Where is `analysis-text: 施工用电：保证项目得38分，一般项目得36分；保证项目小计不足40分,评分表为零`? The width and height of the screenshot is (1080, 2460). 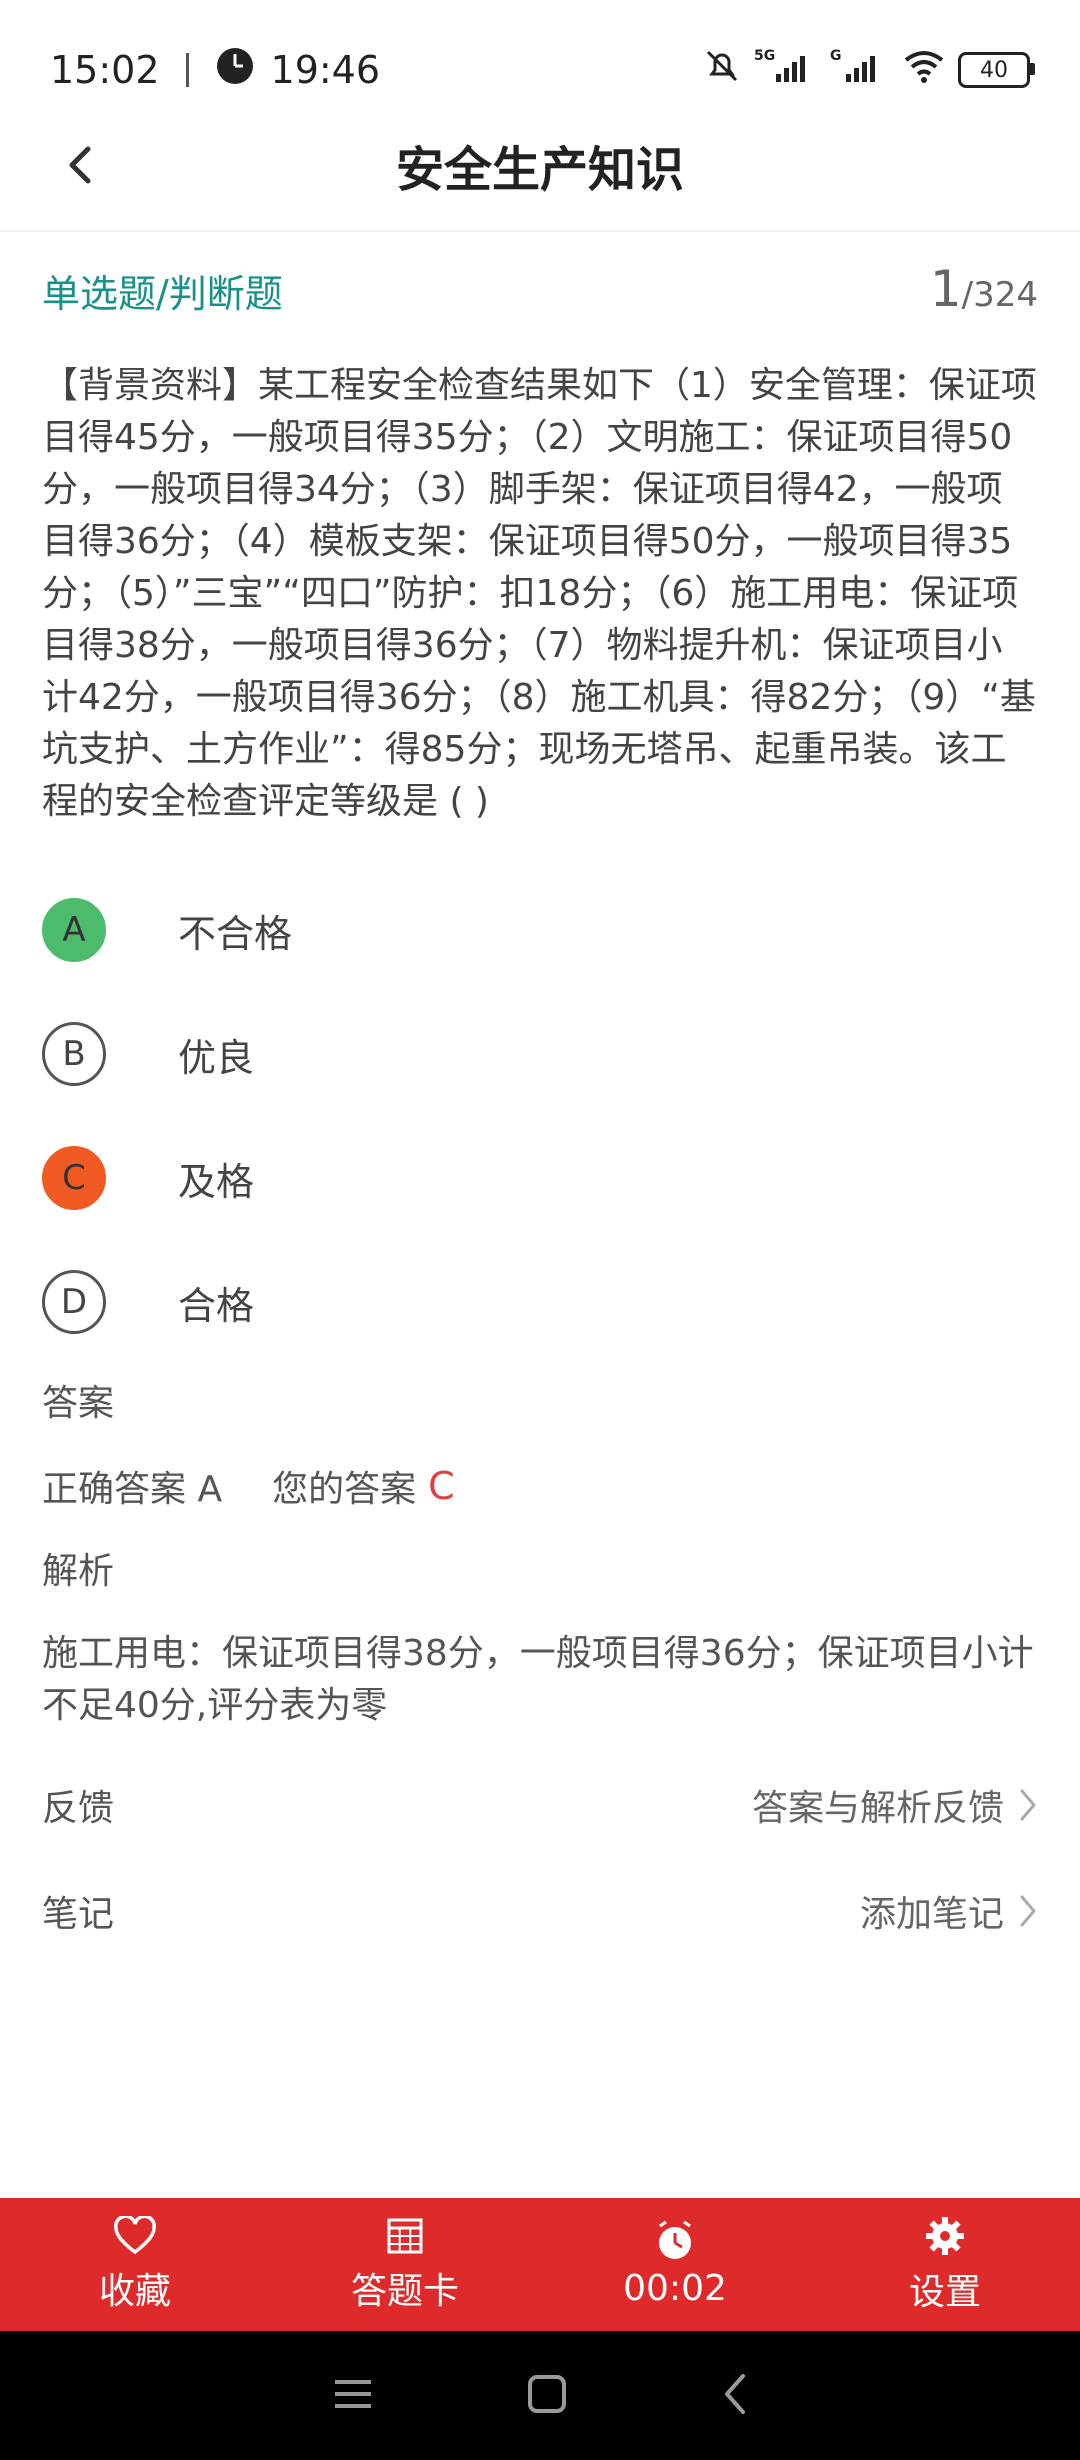 analysis-text: 施工用电：保证项目得38分，一般项目得36分；保证项目小计不足40分,评分表为零 is located at coordinates (538, 1679).